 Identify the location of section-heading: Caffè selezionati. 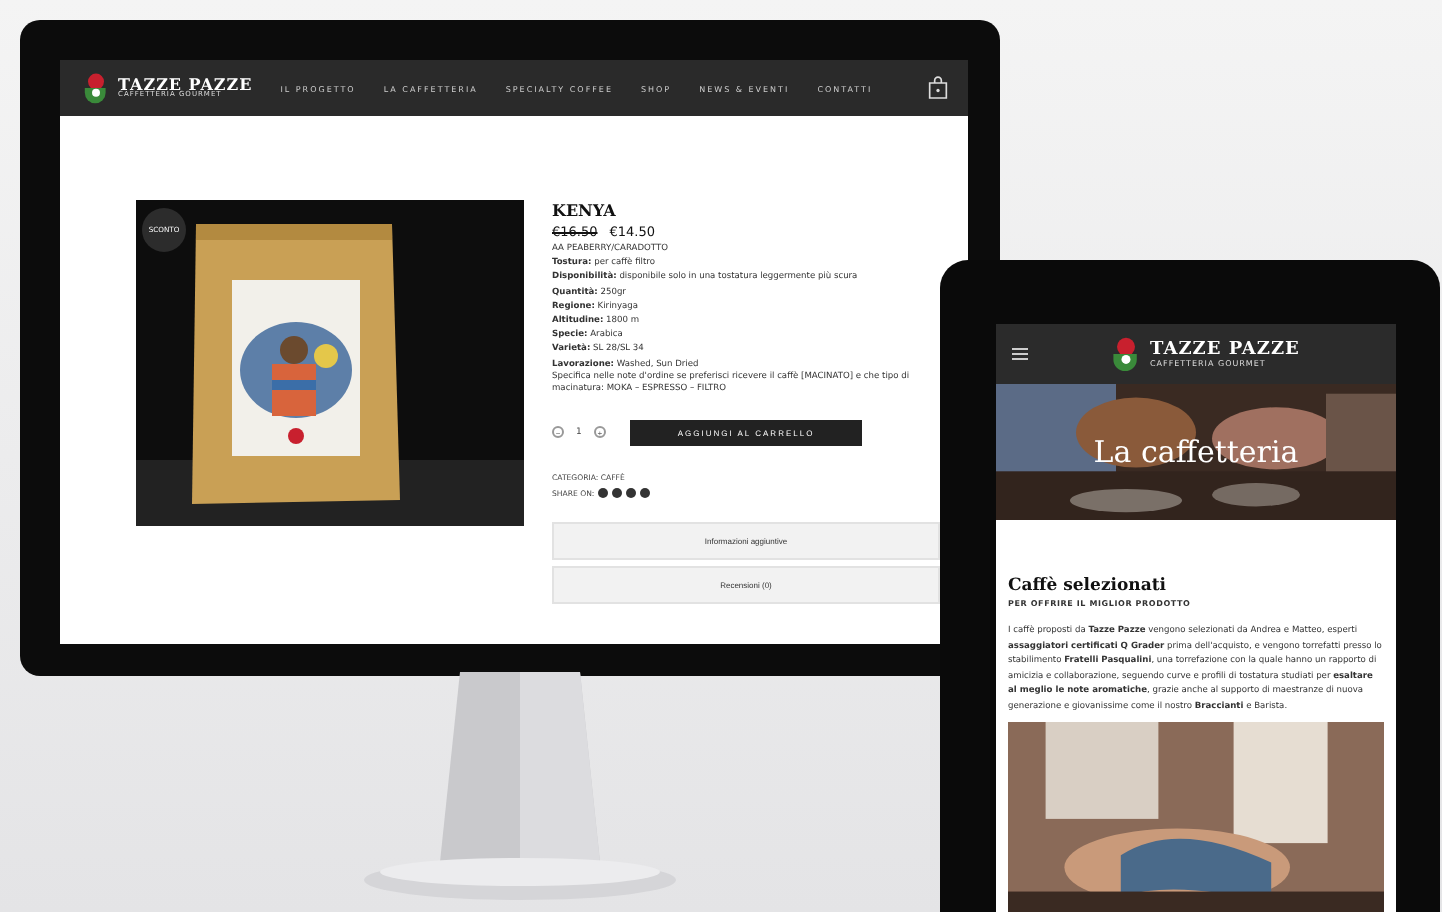
(1088, 586).